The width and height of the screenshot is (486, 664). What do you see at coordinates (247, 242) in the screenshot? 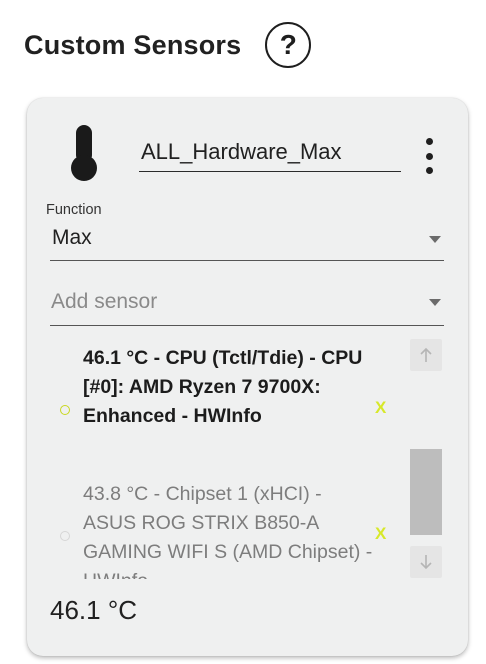
I see `function-select: Max` at bounding box center [247, 242].